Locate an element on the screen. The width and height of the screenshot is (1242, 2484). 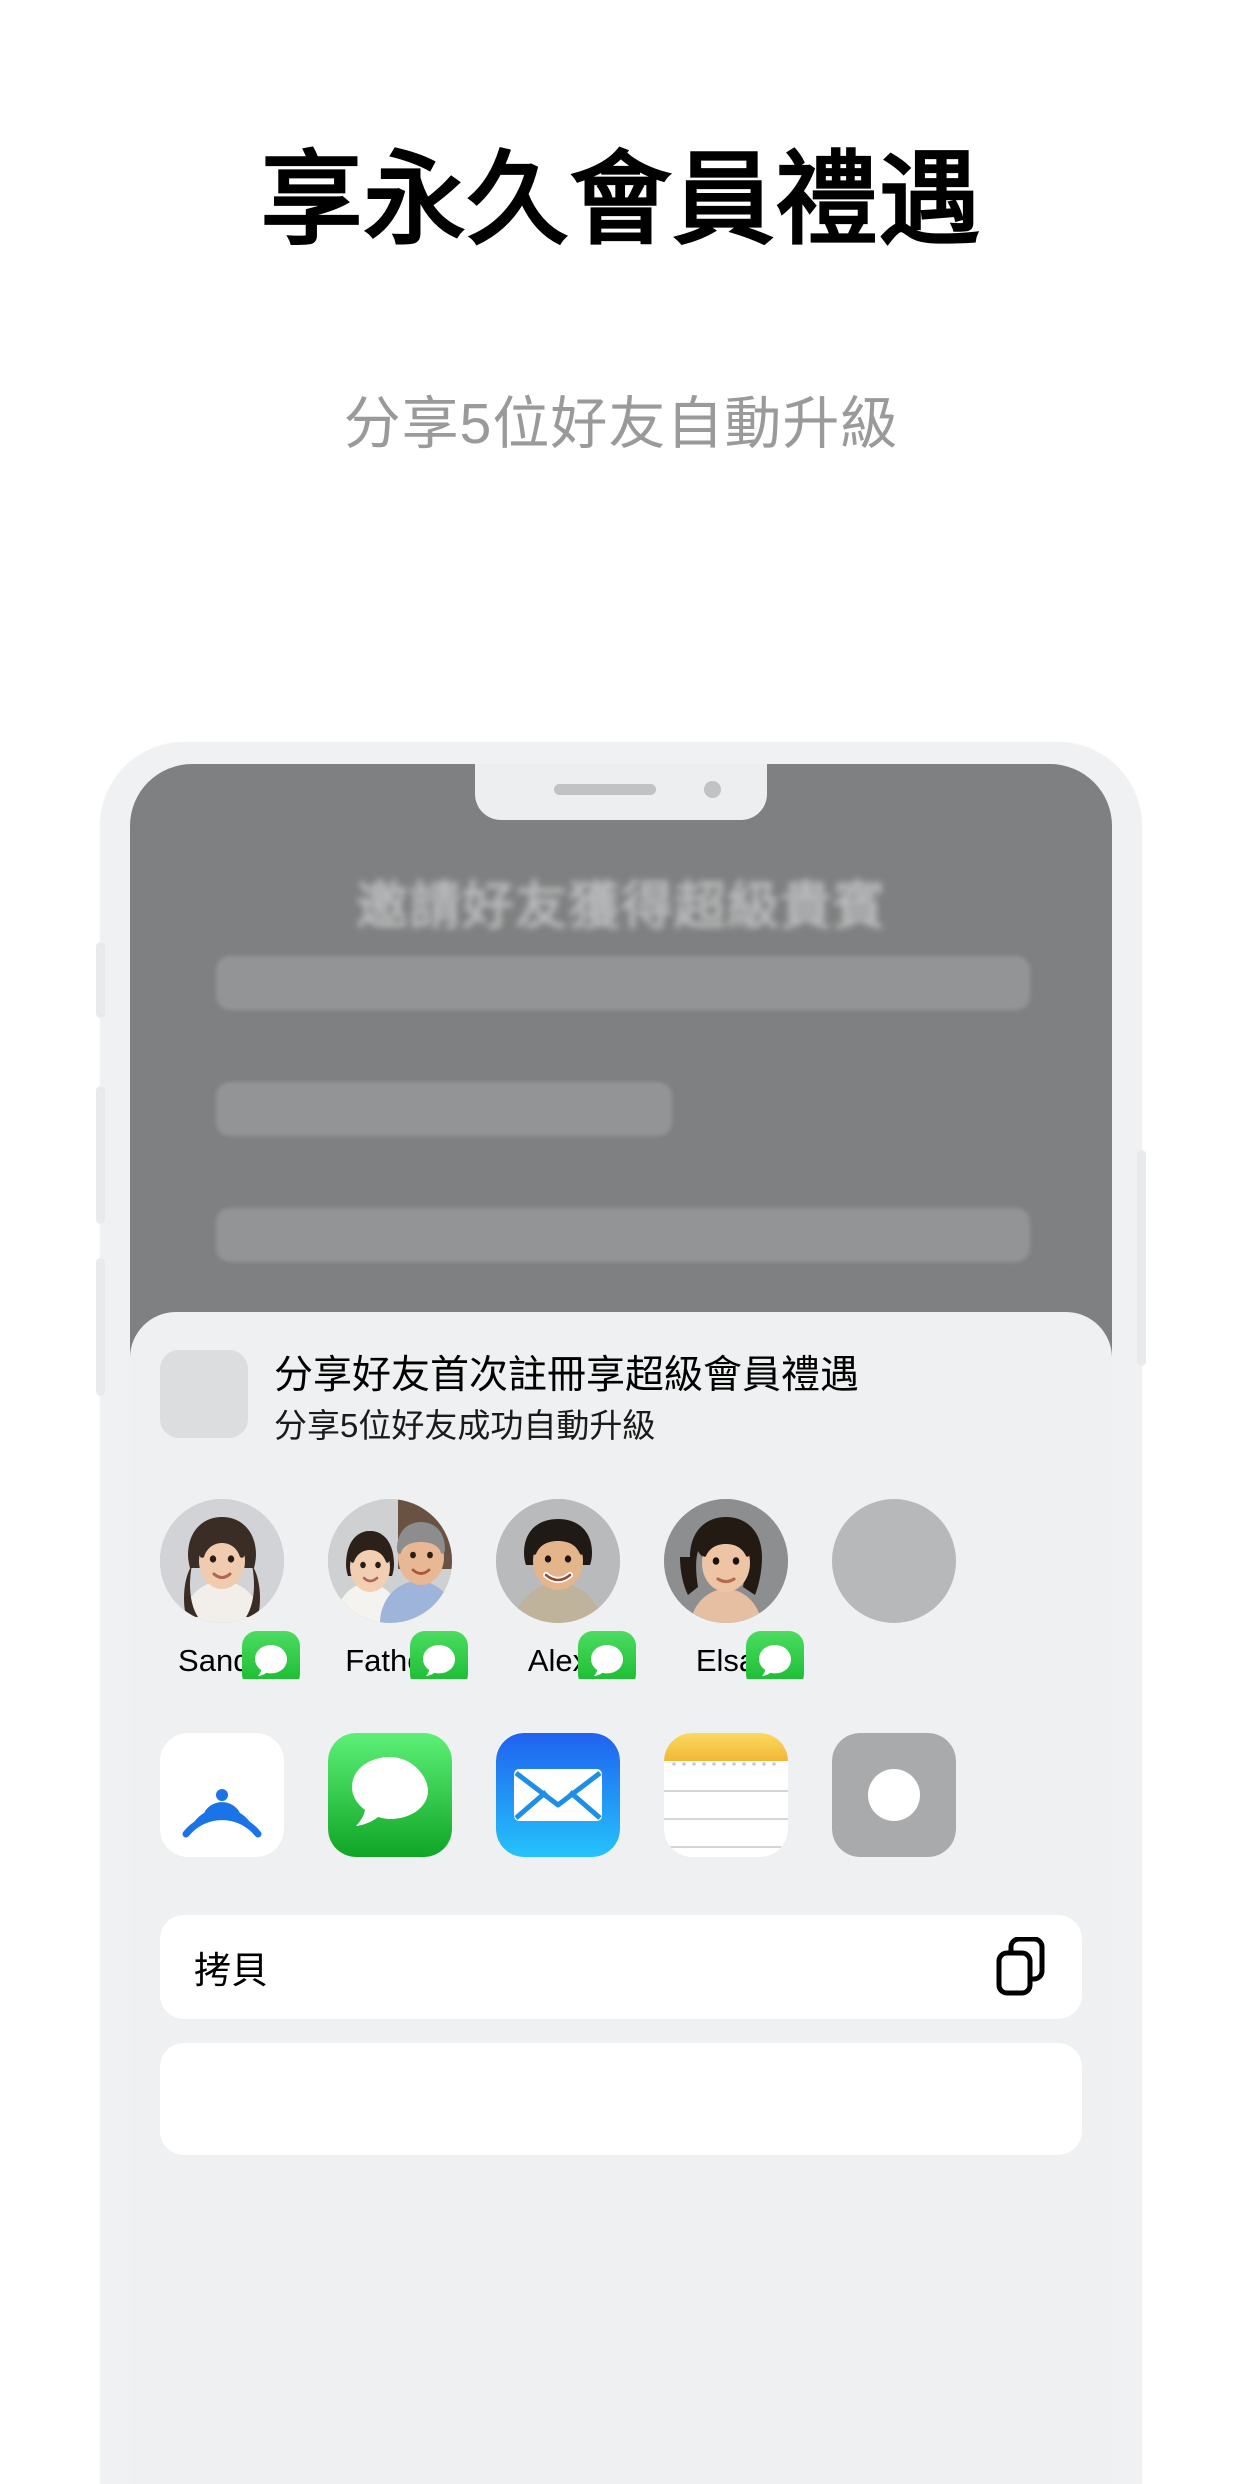
mail-icon is located at coordinates (558, 1795).